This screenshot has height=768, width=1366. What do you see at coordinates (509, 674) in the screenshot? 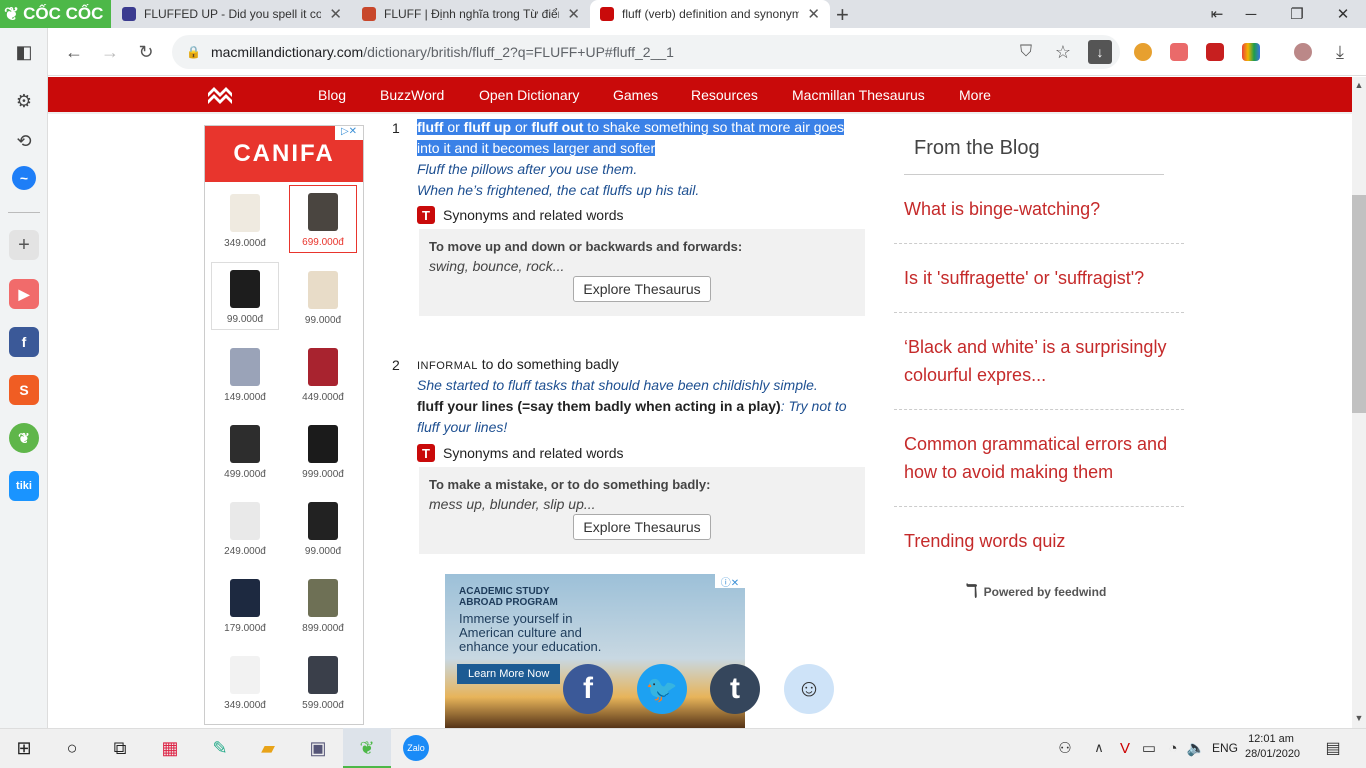
I see `learn-more-button: Learn More Now` at bounding box center [509, 674].